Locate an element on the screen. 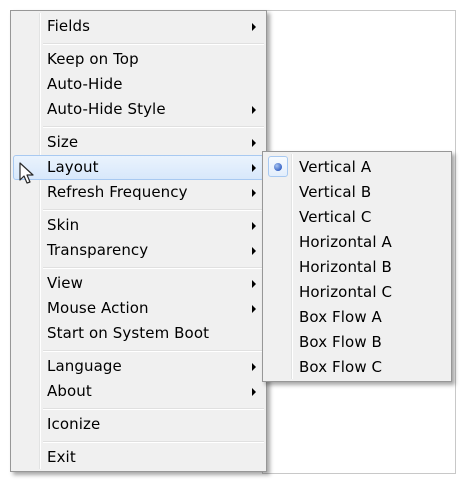 Image resolution: width=471 pixels, height=491 pixels. submenu-item-label: Box Flow A is located at coordinates (340, 317).